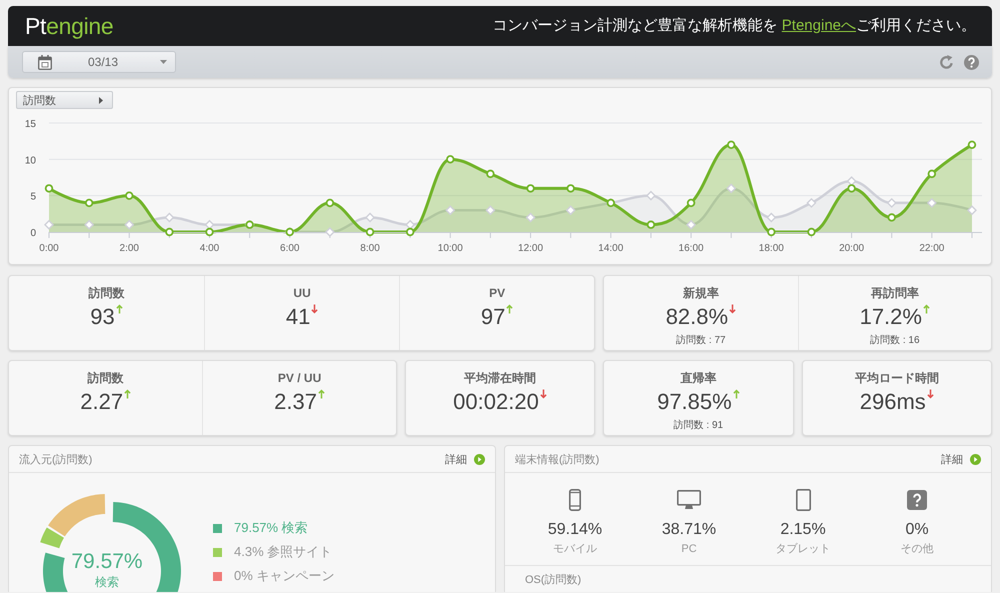  Describe the element at coordinates (129, 248) in the screenshot. I see `x-axis-label: 2:00` at that location.